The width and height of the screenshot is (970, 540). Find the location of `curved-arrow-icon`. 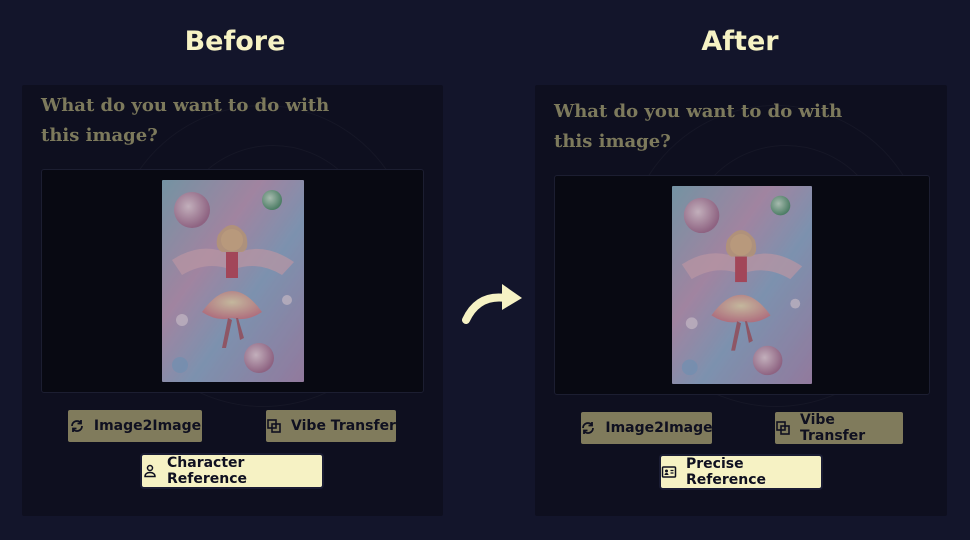

curved-arrow-icon is located at coordinates (493, 305).